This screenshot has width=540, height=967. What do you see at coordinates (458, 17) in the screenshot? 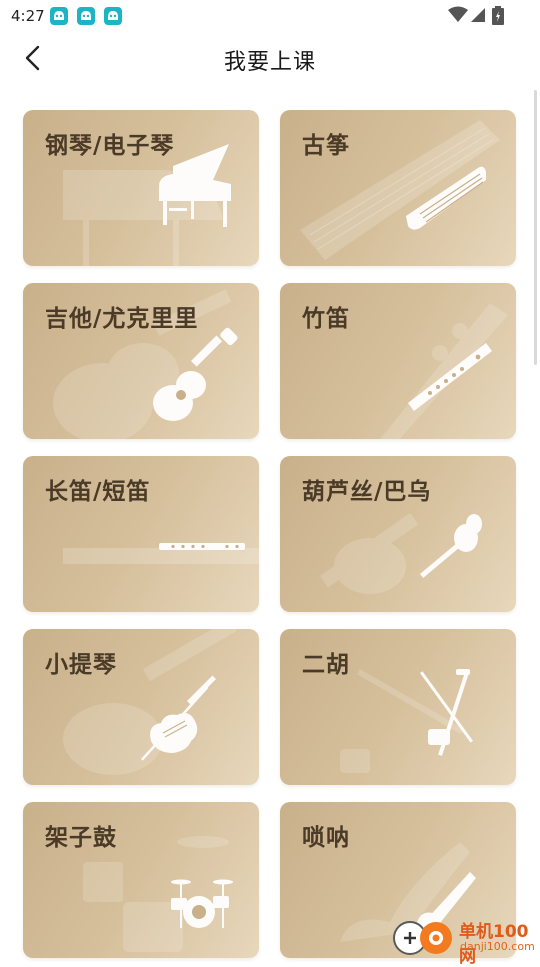
I see `wifi-icon` at bounding box center [458, 17].